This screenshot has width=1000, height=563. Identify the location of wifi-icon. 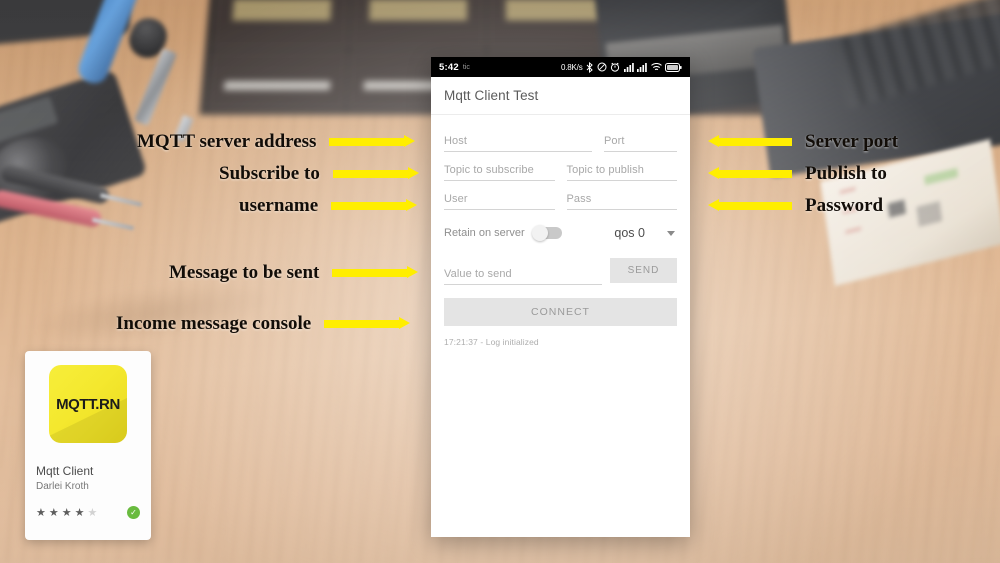
(656, 66).